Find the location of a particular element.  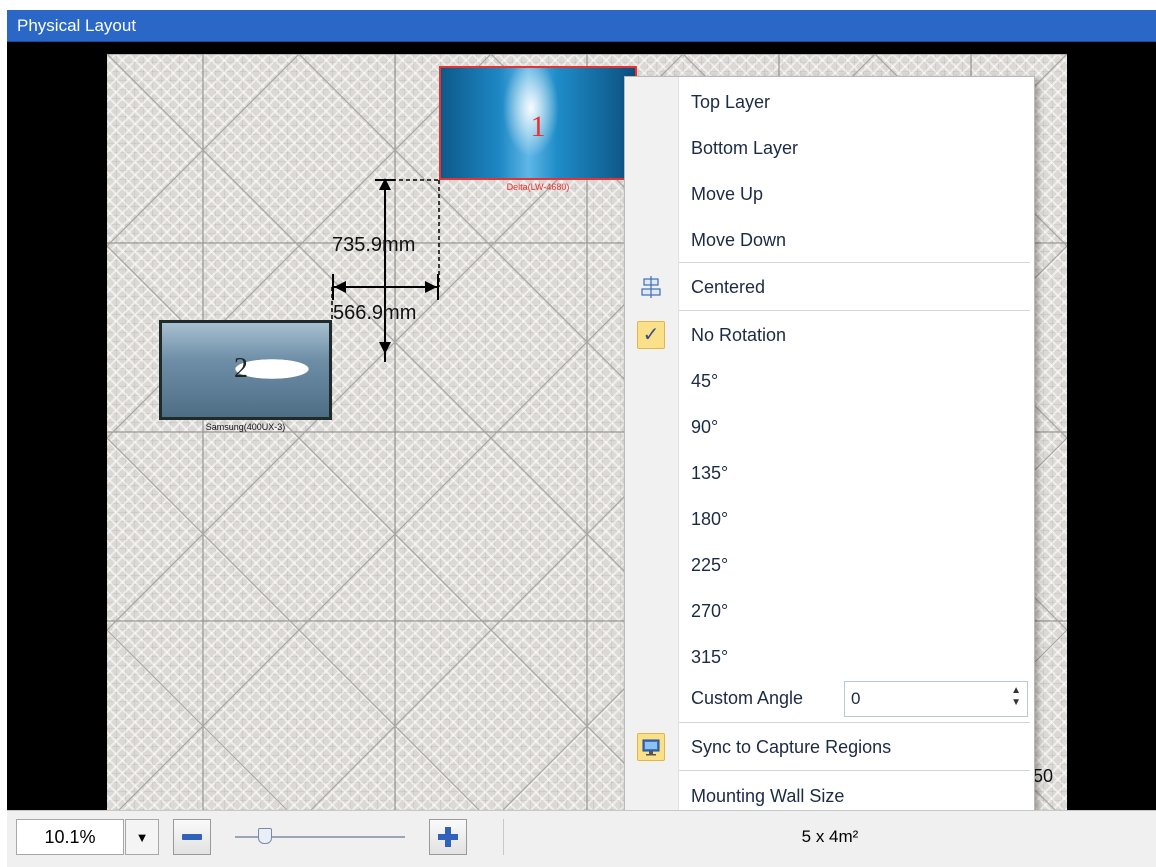

menu-item-move-up: Move Up is located at coordinates (829, 194).